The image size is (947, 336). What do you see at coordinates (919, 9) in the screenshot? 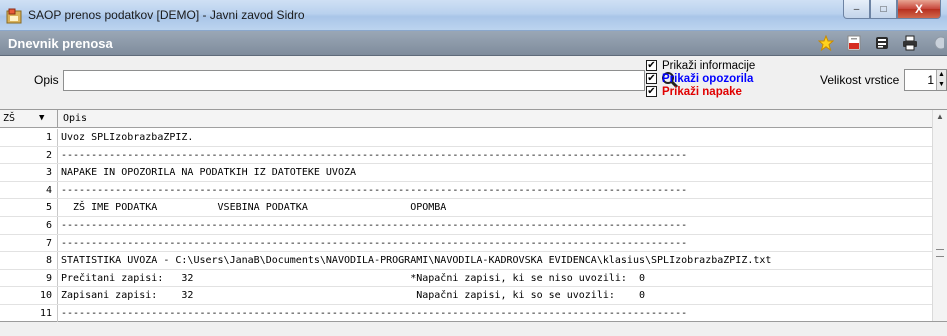
I see `close-button: X` at bounding box center [919, 9].